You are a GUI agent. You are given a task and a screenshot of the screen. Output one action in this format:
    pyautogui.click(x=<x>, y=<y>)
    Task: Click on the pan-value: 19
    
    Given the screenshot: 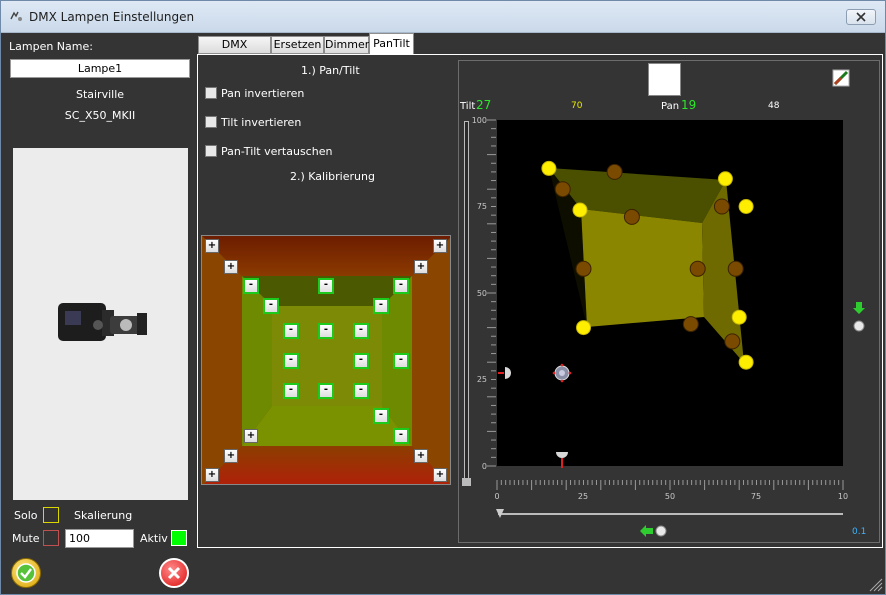 What is the action you would take?
    pyautogui.click(x=689, y=105)
    